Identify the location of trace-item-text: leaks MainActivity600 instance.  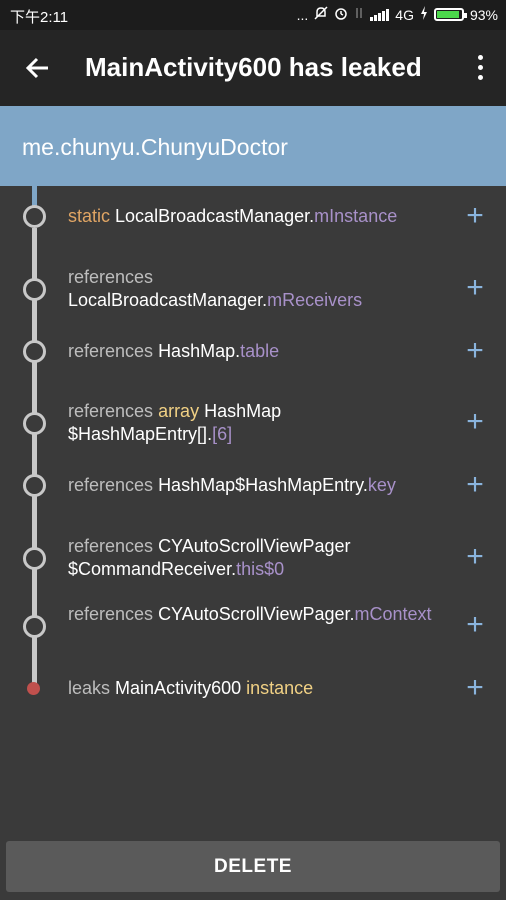
(258, 688).